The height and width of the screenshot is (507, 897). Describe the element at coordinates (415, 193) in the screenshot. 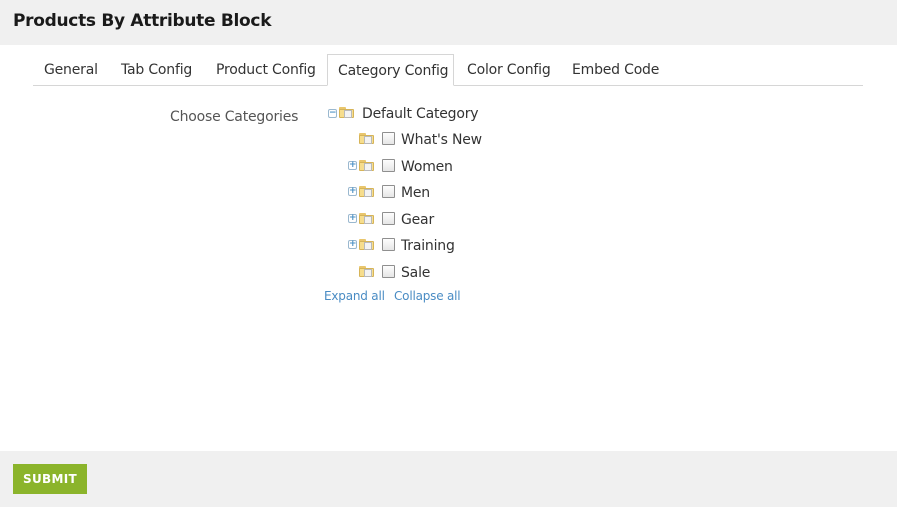

I see `tree-item-label: Men` at that location.